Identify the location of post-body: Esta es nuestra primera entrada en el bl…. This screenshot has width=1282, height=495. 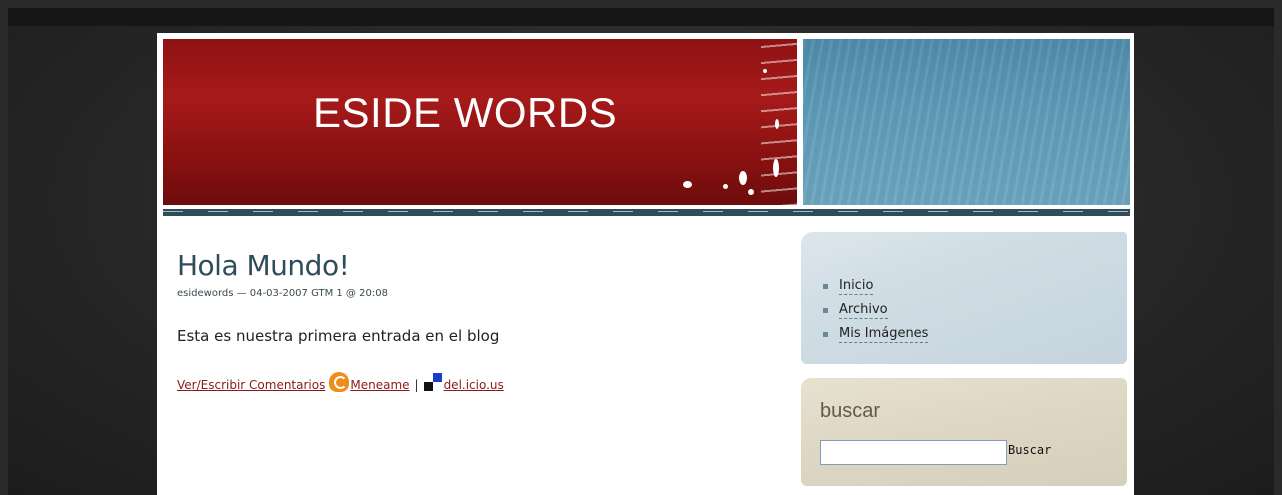
(338, 336).